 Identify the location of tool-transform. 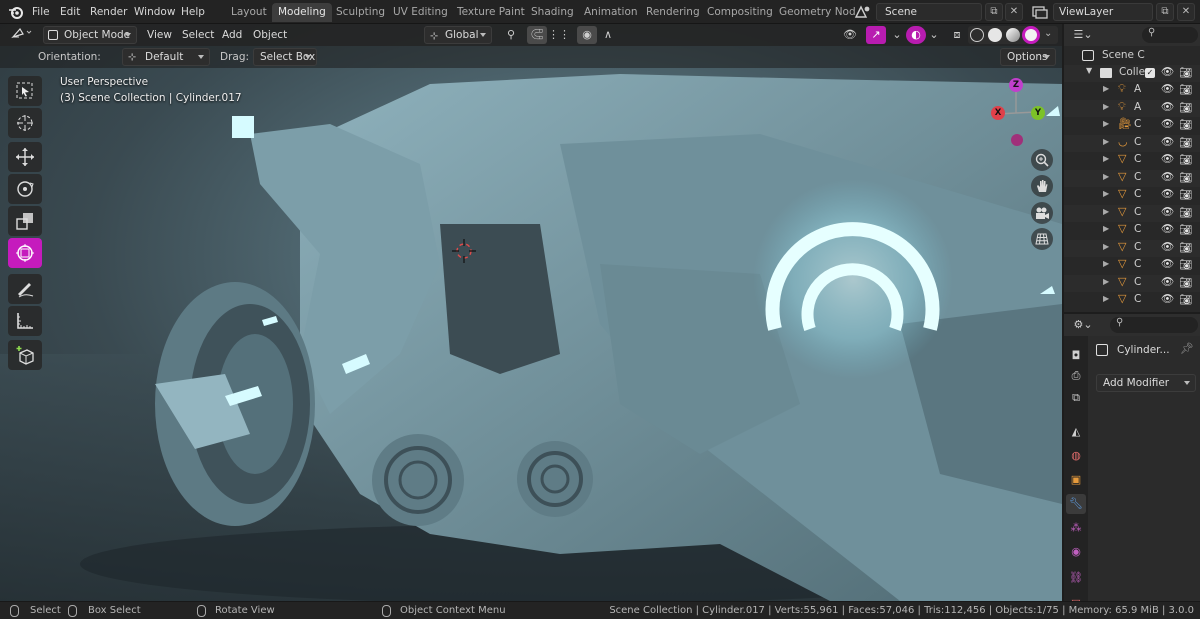
(25, 253).